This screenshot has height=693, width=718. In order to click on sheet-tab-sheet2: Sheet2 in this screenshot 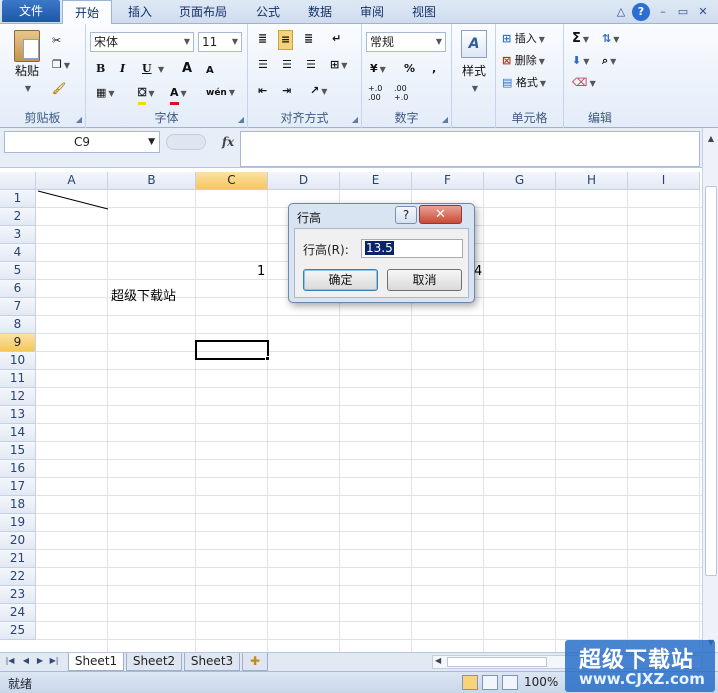, I will do `click(154, 662)`.